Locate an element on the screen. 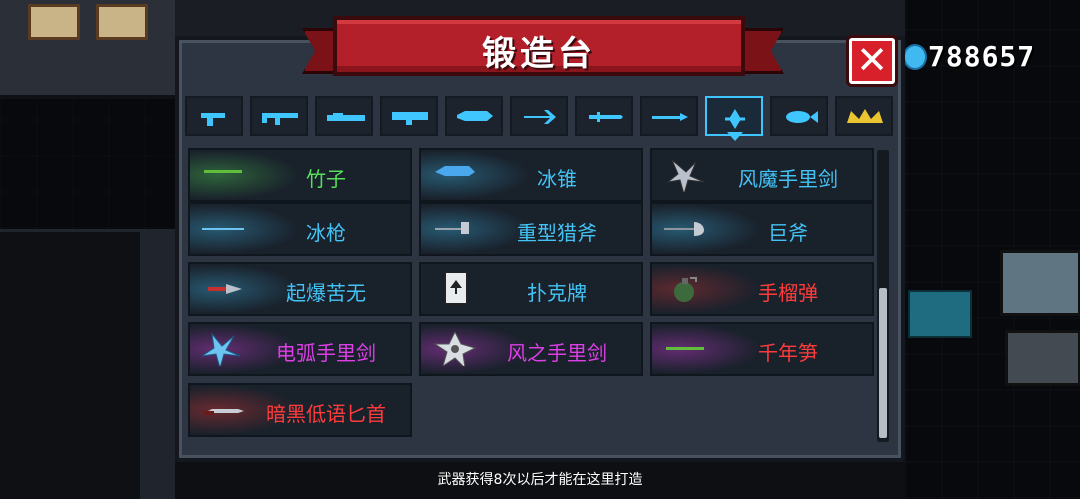 The image size is (1080, 499). close-icon: ✕ is located at coordinates (872, 60).